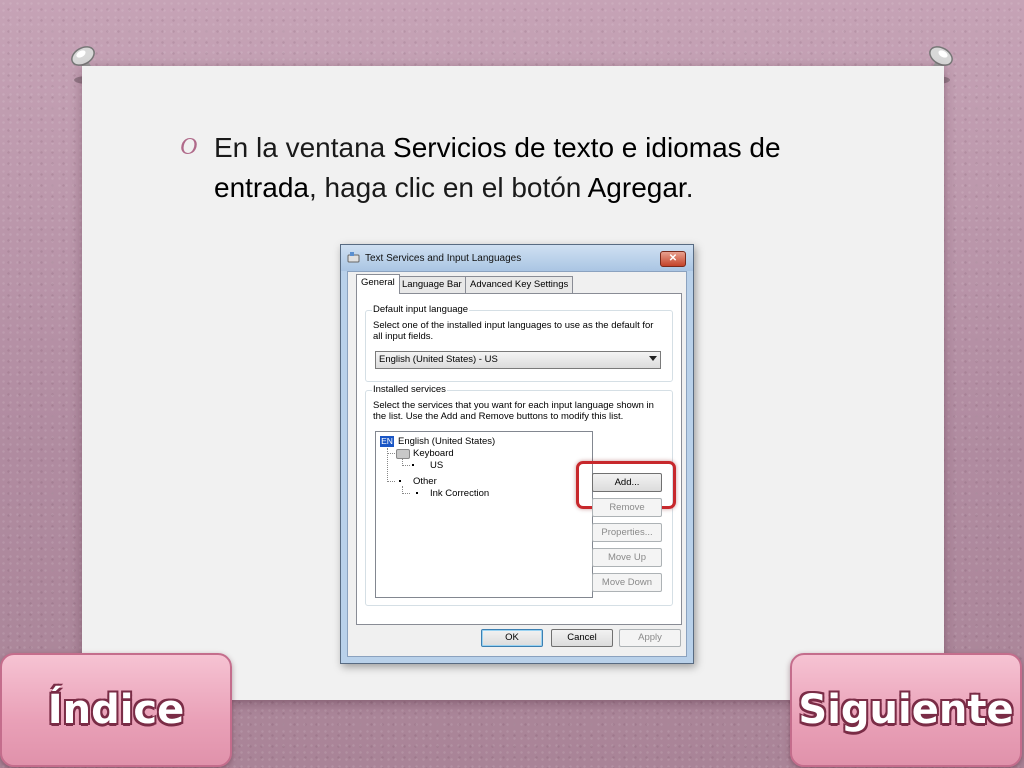 Image resolution: width=1024 pixels, height=768 pixels. Describe the element at coordinates (443, 258) in the screenshot. I see `dialog-title: Text Services and Input Languages` at that location.